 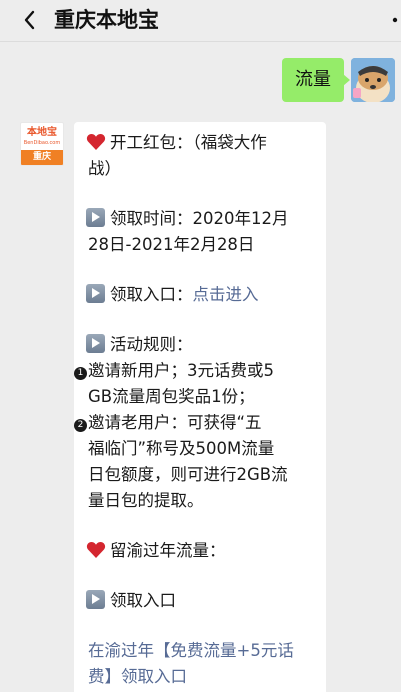 I want to click on message-text: 领取入口：, so click(x=151, y=294).